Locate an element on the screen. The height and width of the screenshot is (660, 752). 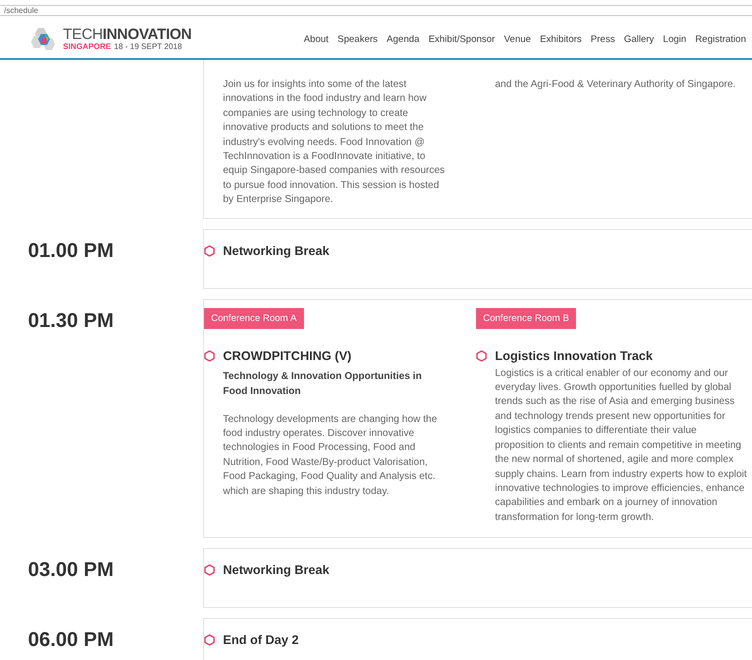
nav-link: Registration is located at coordinates (720, 39).